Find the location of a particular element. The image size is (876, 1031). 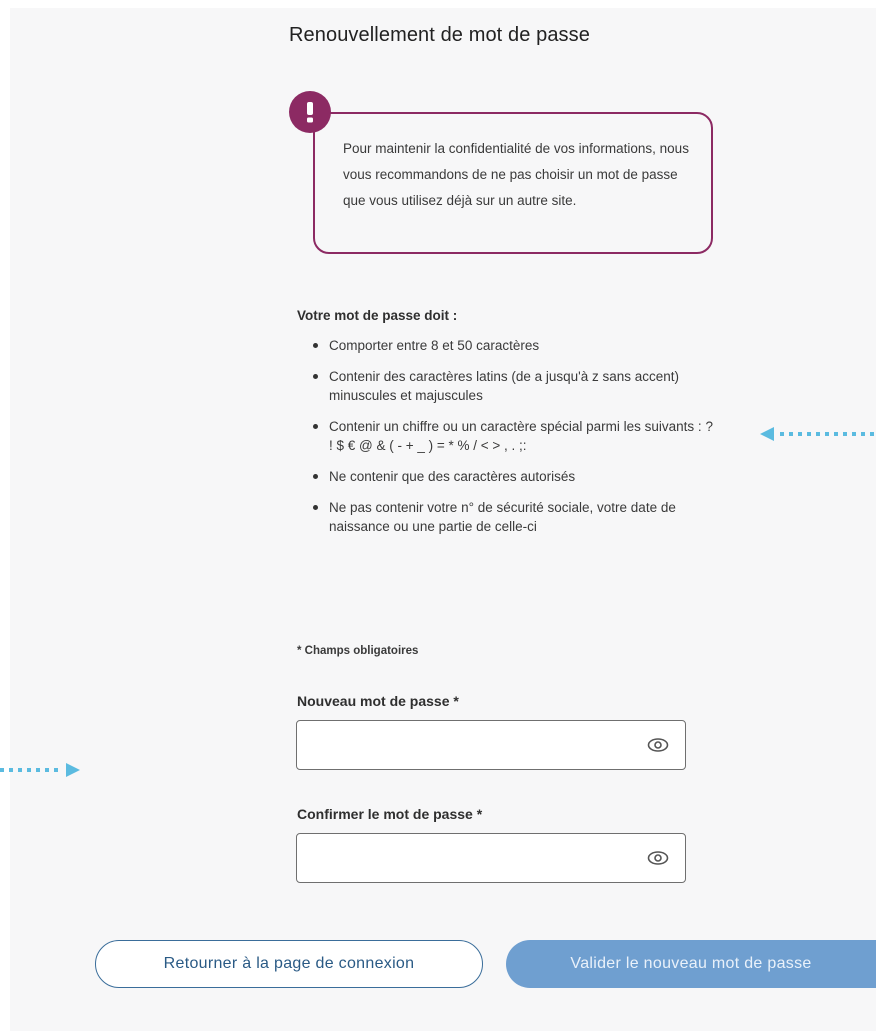

arrow-right-icon is located at coordinates (40, 770).